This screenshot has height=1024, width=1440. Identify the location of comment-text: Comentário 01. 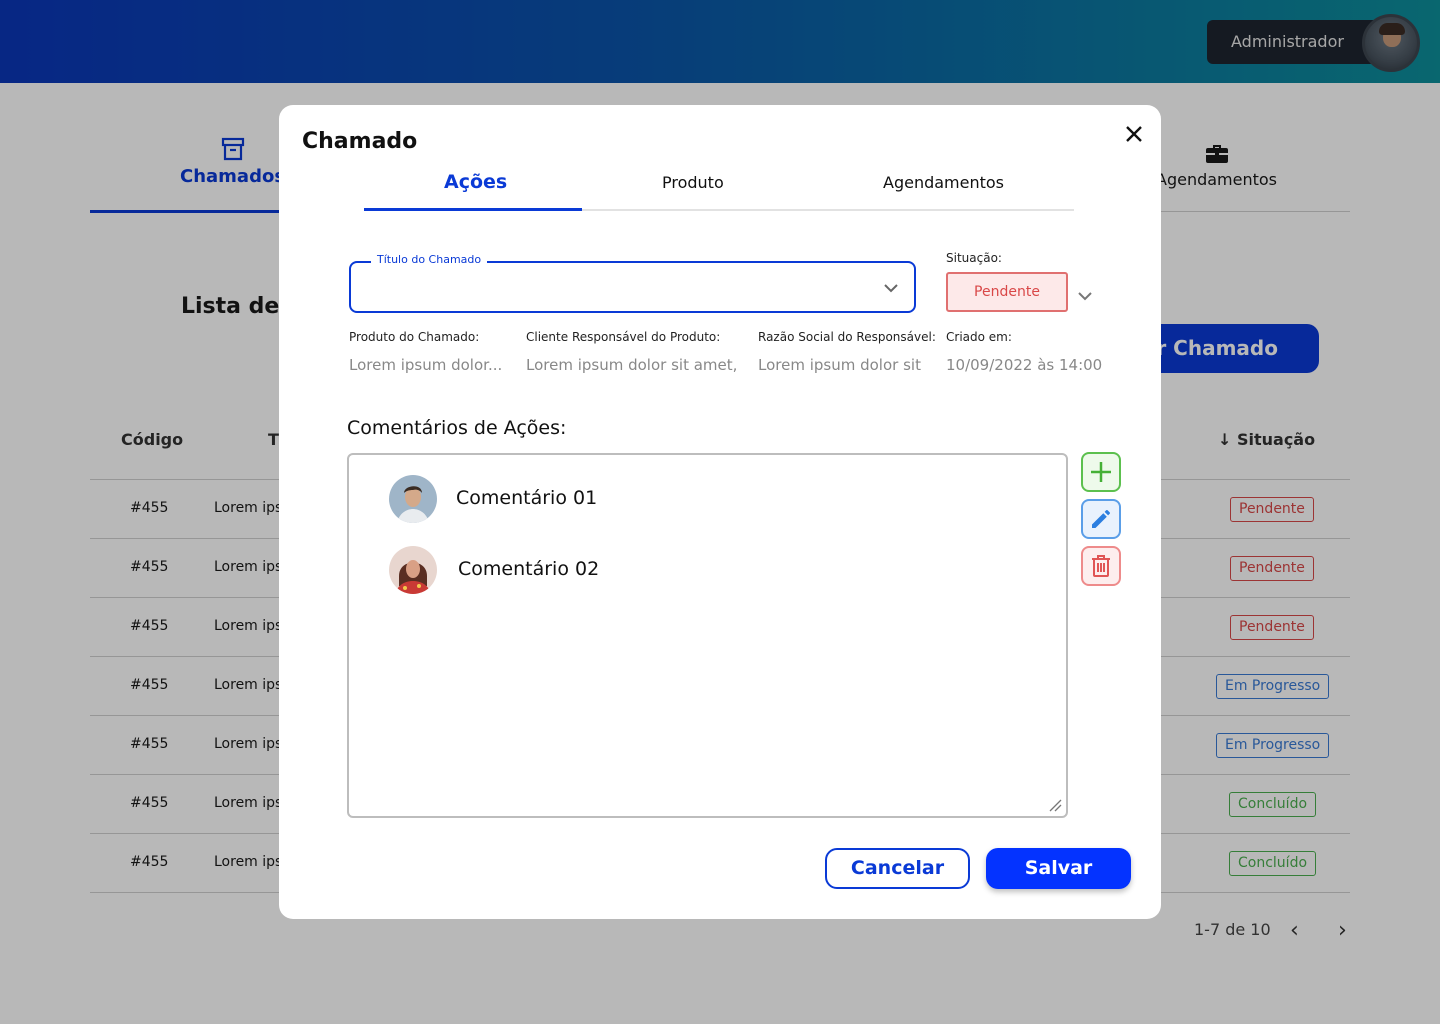
(527, 498).